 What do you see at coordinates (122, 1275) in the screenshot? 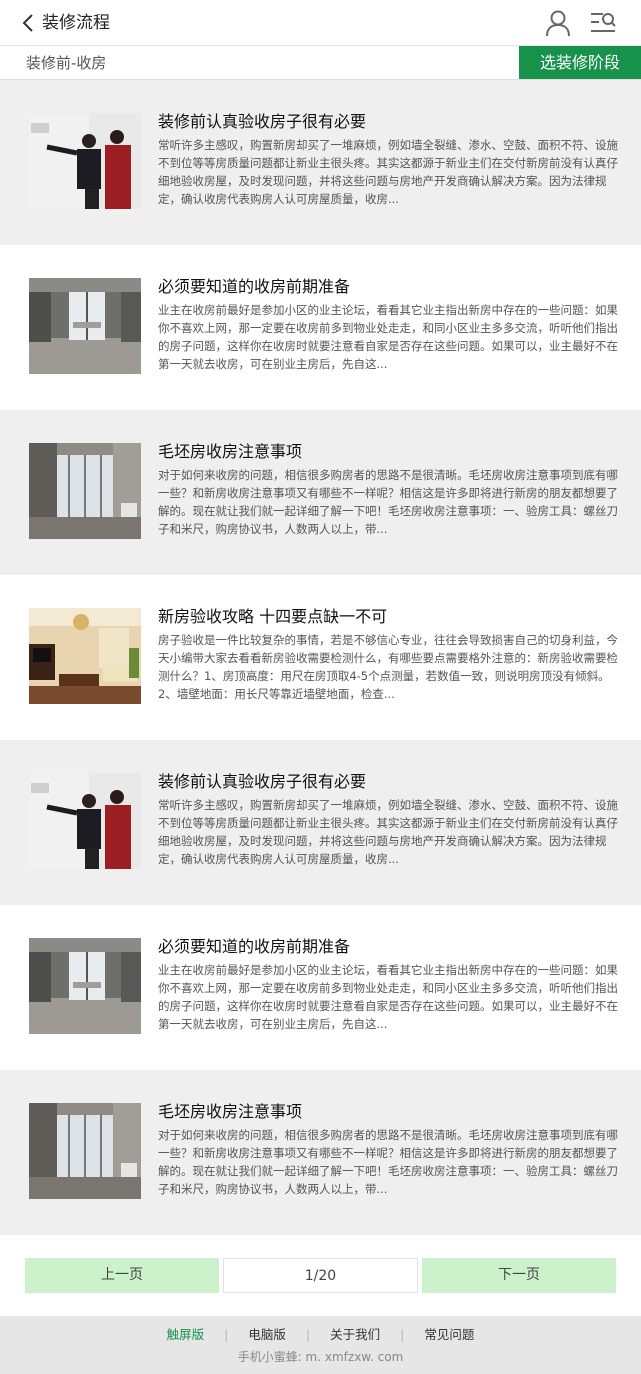
I see `prev-page-button: 上一页` at bounding box center [122, 1275].